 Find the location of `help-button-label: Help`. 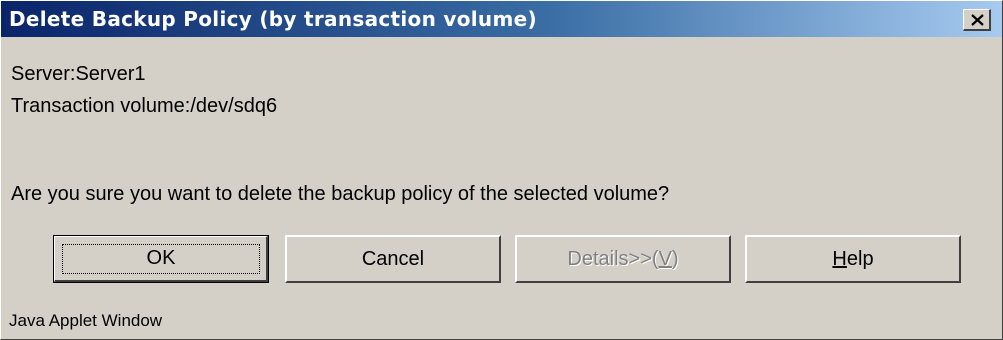

help-button-label: Help is located at coordinates (852, 259).